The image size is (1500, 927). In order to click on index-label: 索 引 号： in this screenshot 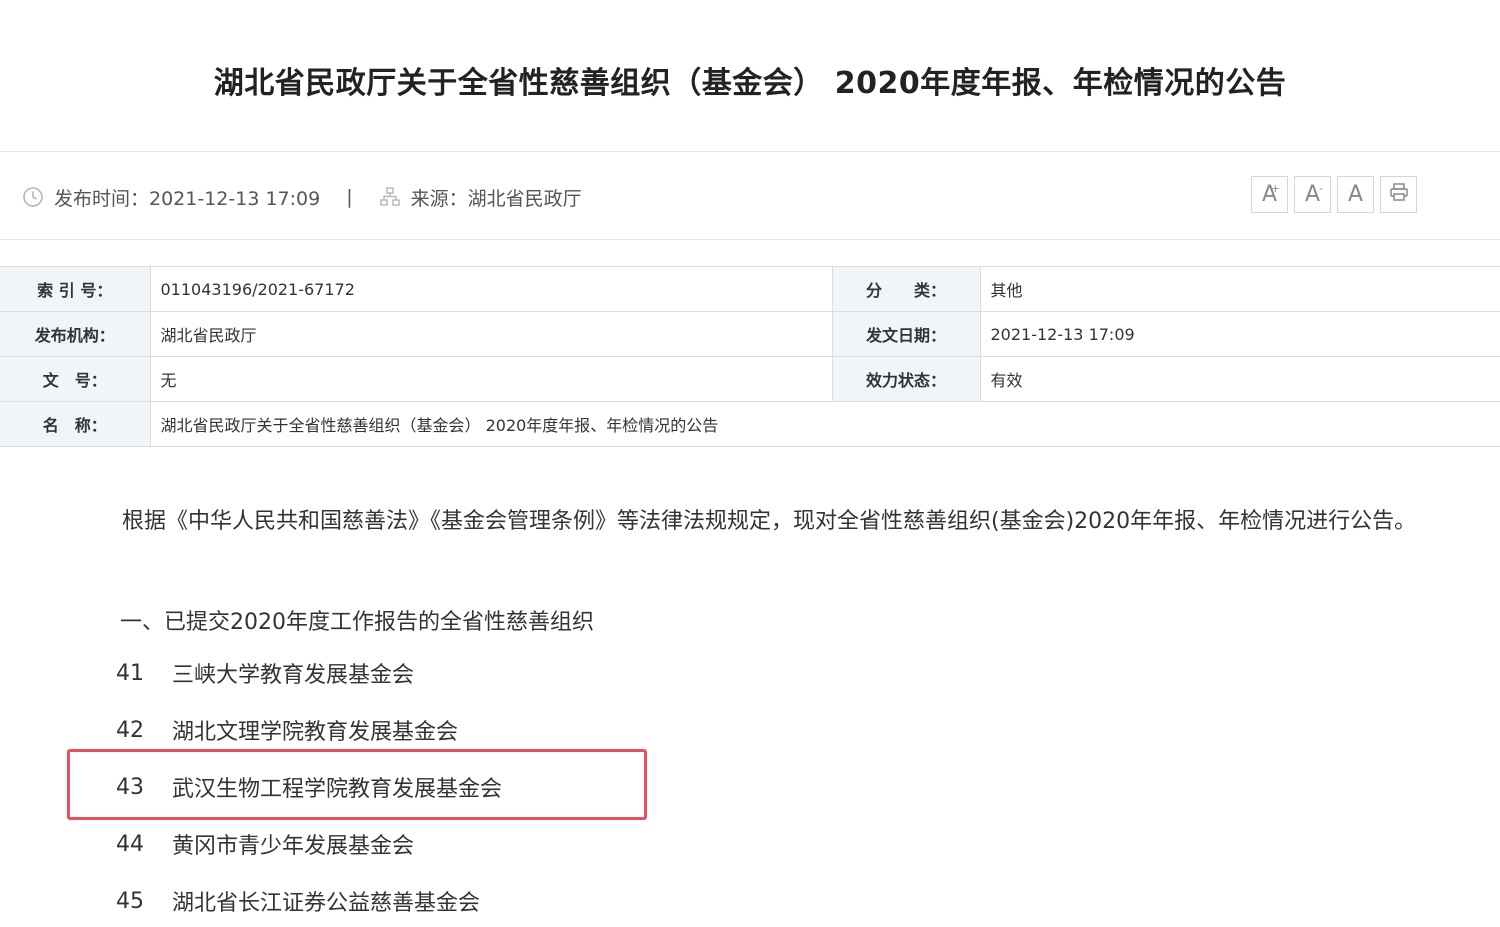, I will do `click(75, 289)`.